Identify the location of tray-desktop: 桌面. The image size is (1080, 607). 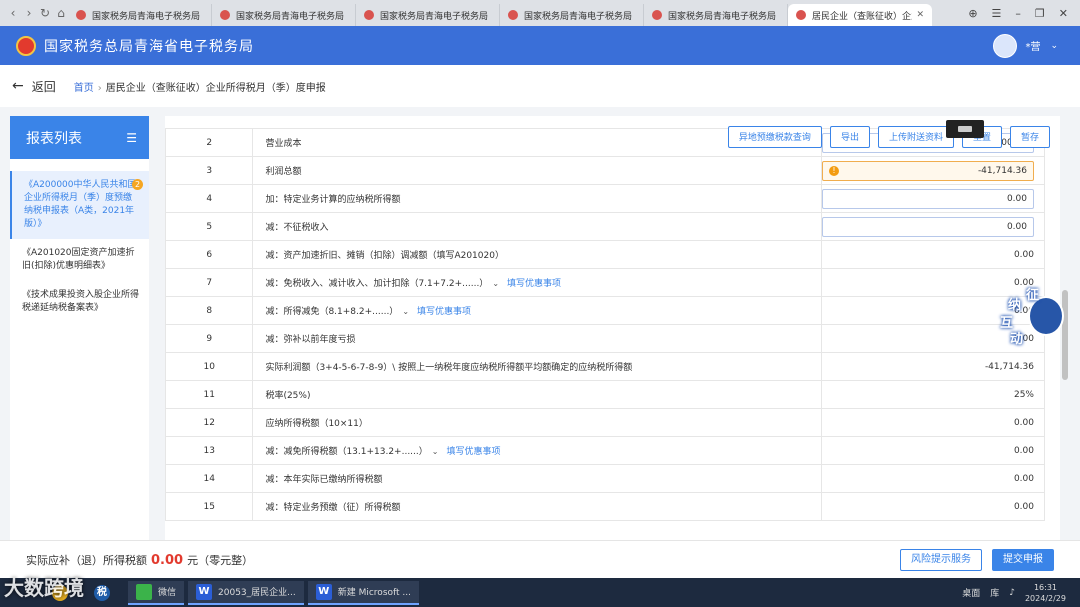
(971, 592).